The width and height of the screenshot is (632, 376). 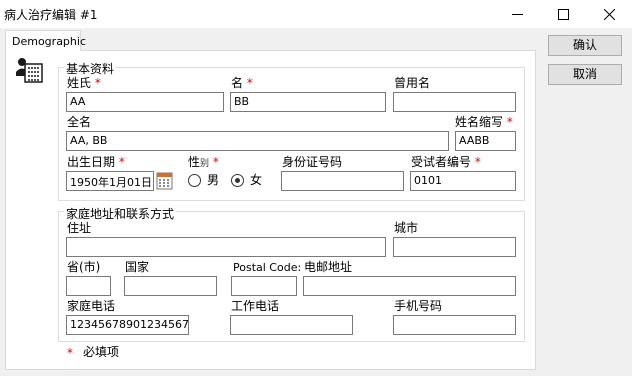 What do you see at coordinates (412, 83) in the screenshot?
I see `former-name-label: 曾用名` at bounding box center [412, 83].